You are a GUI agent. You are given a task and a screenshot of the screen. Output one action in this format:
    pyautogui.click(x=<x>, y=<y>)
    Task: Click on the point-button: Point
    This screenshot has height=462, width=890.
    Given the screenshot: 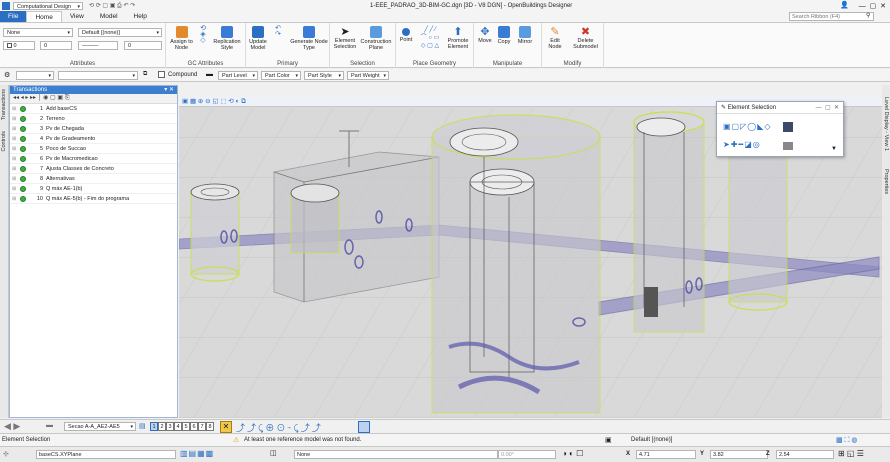 What is the action you would take?
    pyautogui.click(x=406, y=34)
    